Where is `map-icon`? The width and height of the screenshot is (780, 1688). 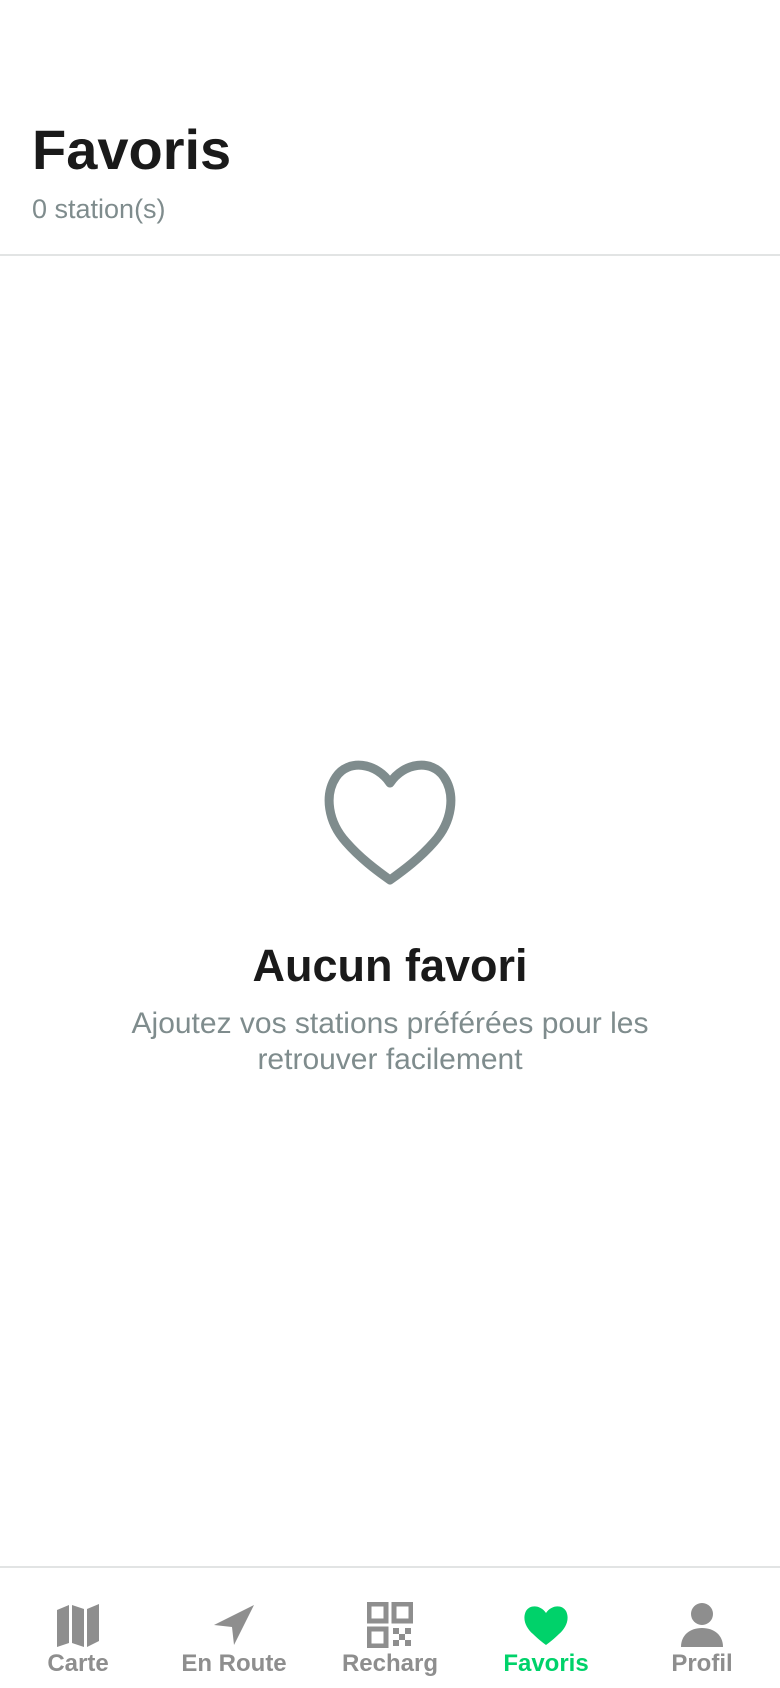
map-icon is located at coordinates (78, 1625).